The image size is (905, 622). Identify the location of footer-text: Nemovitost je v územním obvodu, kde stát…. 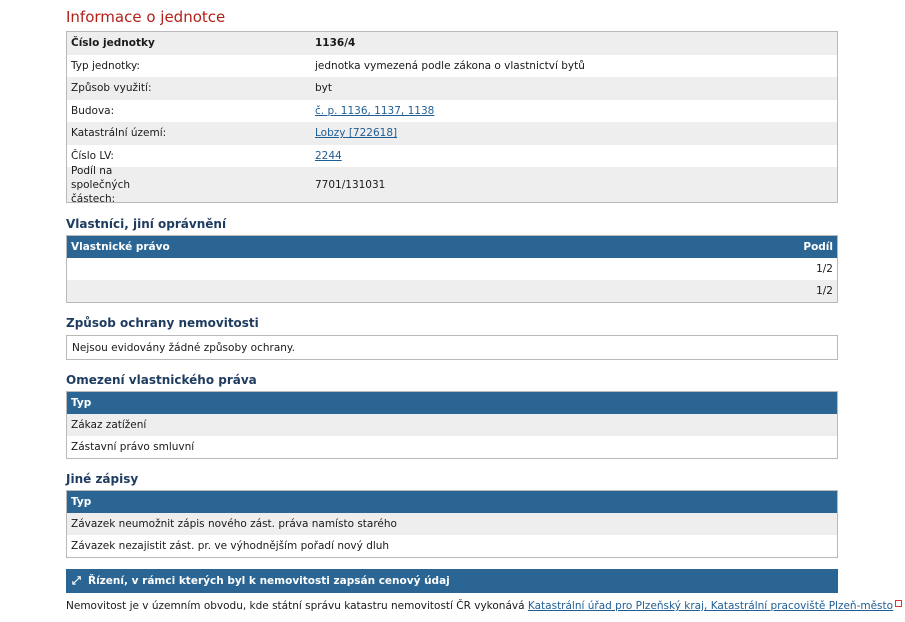
(295, 606).